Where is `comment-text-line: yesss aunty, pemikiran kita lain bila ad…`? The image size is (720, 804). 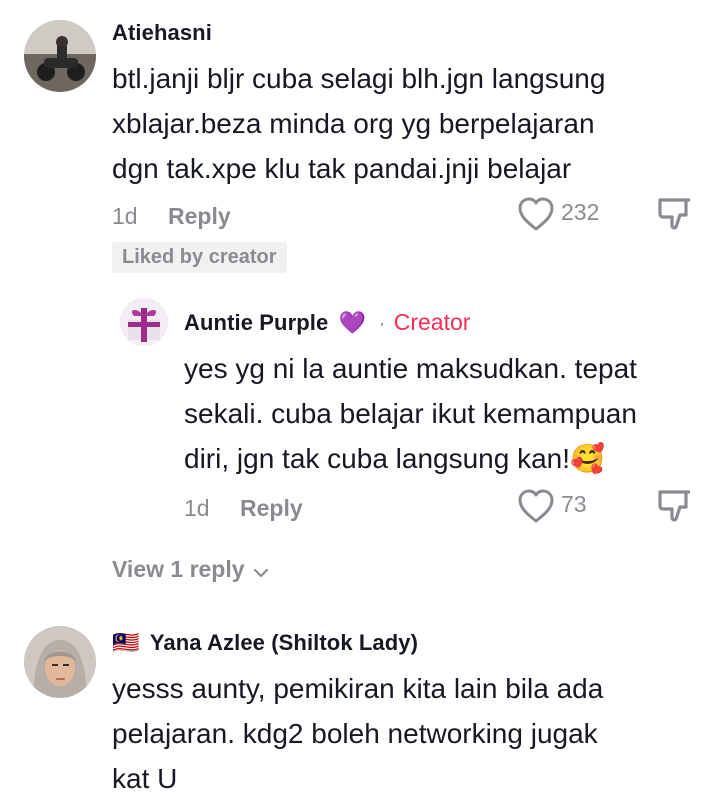 comment-text-line: yesss aunty, pemikiran kita lain bila ad… is located at coordinates (358, 688).